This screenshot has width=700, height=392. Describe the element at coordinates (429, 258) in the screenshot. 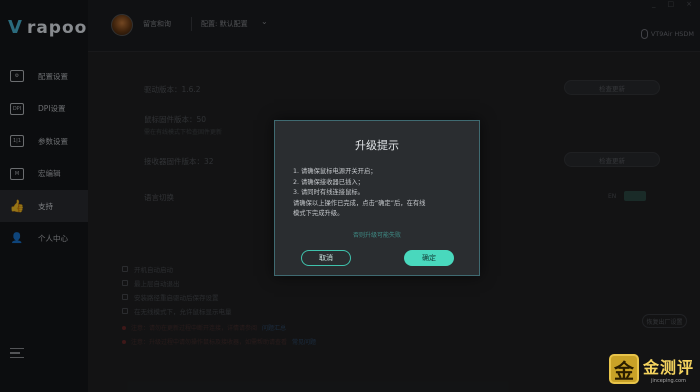

I see `confirm-button: 确定` at that location.